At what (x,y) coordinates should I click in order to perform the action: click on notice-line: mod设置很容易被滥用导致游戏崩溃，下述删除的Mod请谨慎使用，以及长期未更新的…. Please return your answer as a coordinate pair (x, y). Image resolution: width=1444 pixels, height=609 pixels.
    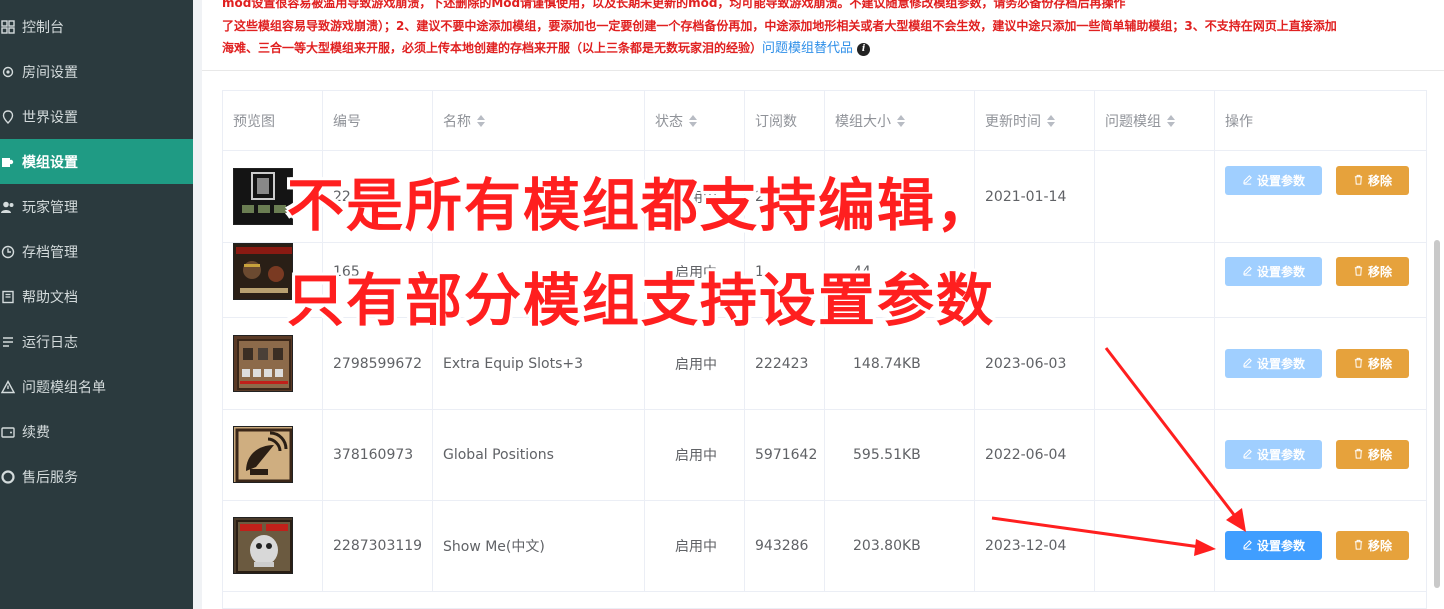
    Looking at the image, I should click on (674, 5).